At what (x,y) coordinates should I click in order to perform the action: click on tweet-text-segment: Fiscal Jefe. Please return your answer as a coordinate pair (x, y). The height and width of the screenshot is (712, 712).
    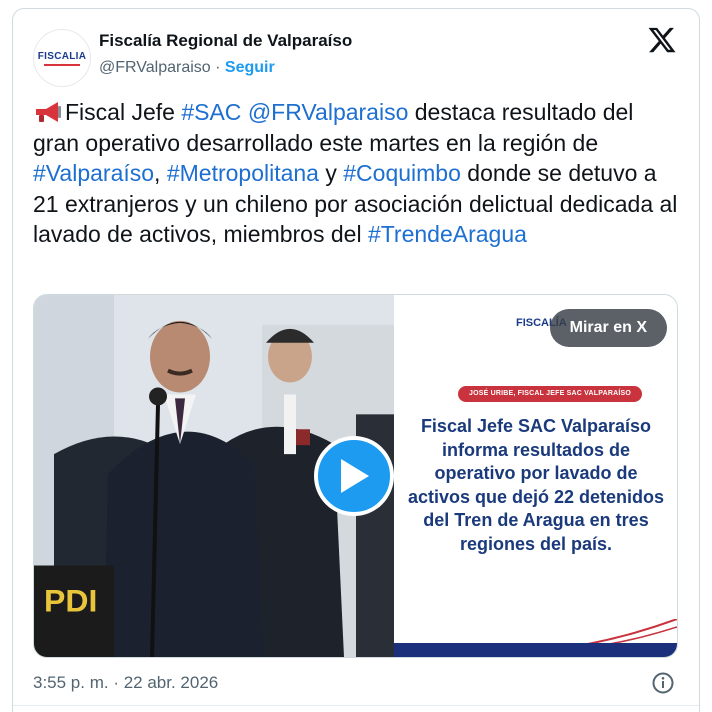
    Looking at the image, I should click on (123, 112).